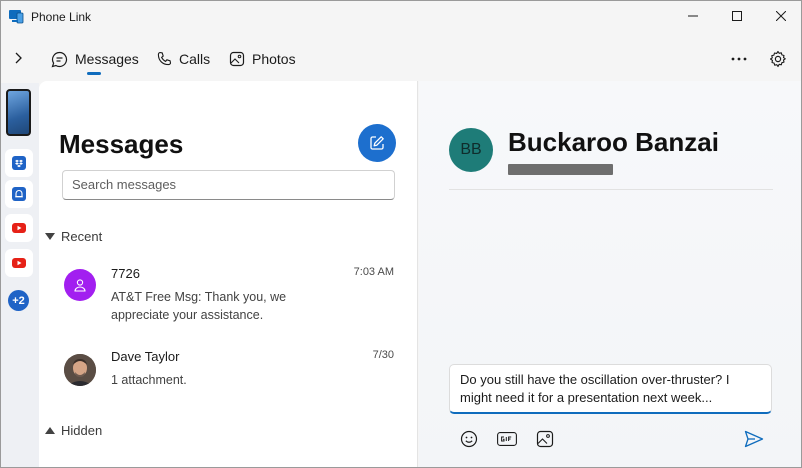 The width and height of the screenshot is (802, 468). Describe the element at coordinates (228, 374) in the screenshot. I see `conversation-item: Dave Taylor 7/30 1 attachment.` at that location.